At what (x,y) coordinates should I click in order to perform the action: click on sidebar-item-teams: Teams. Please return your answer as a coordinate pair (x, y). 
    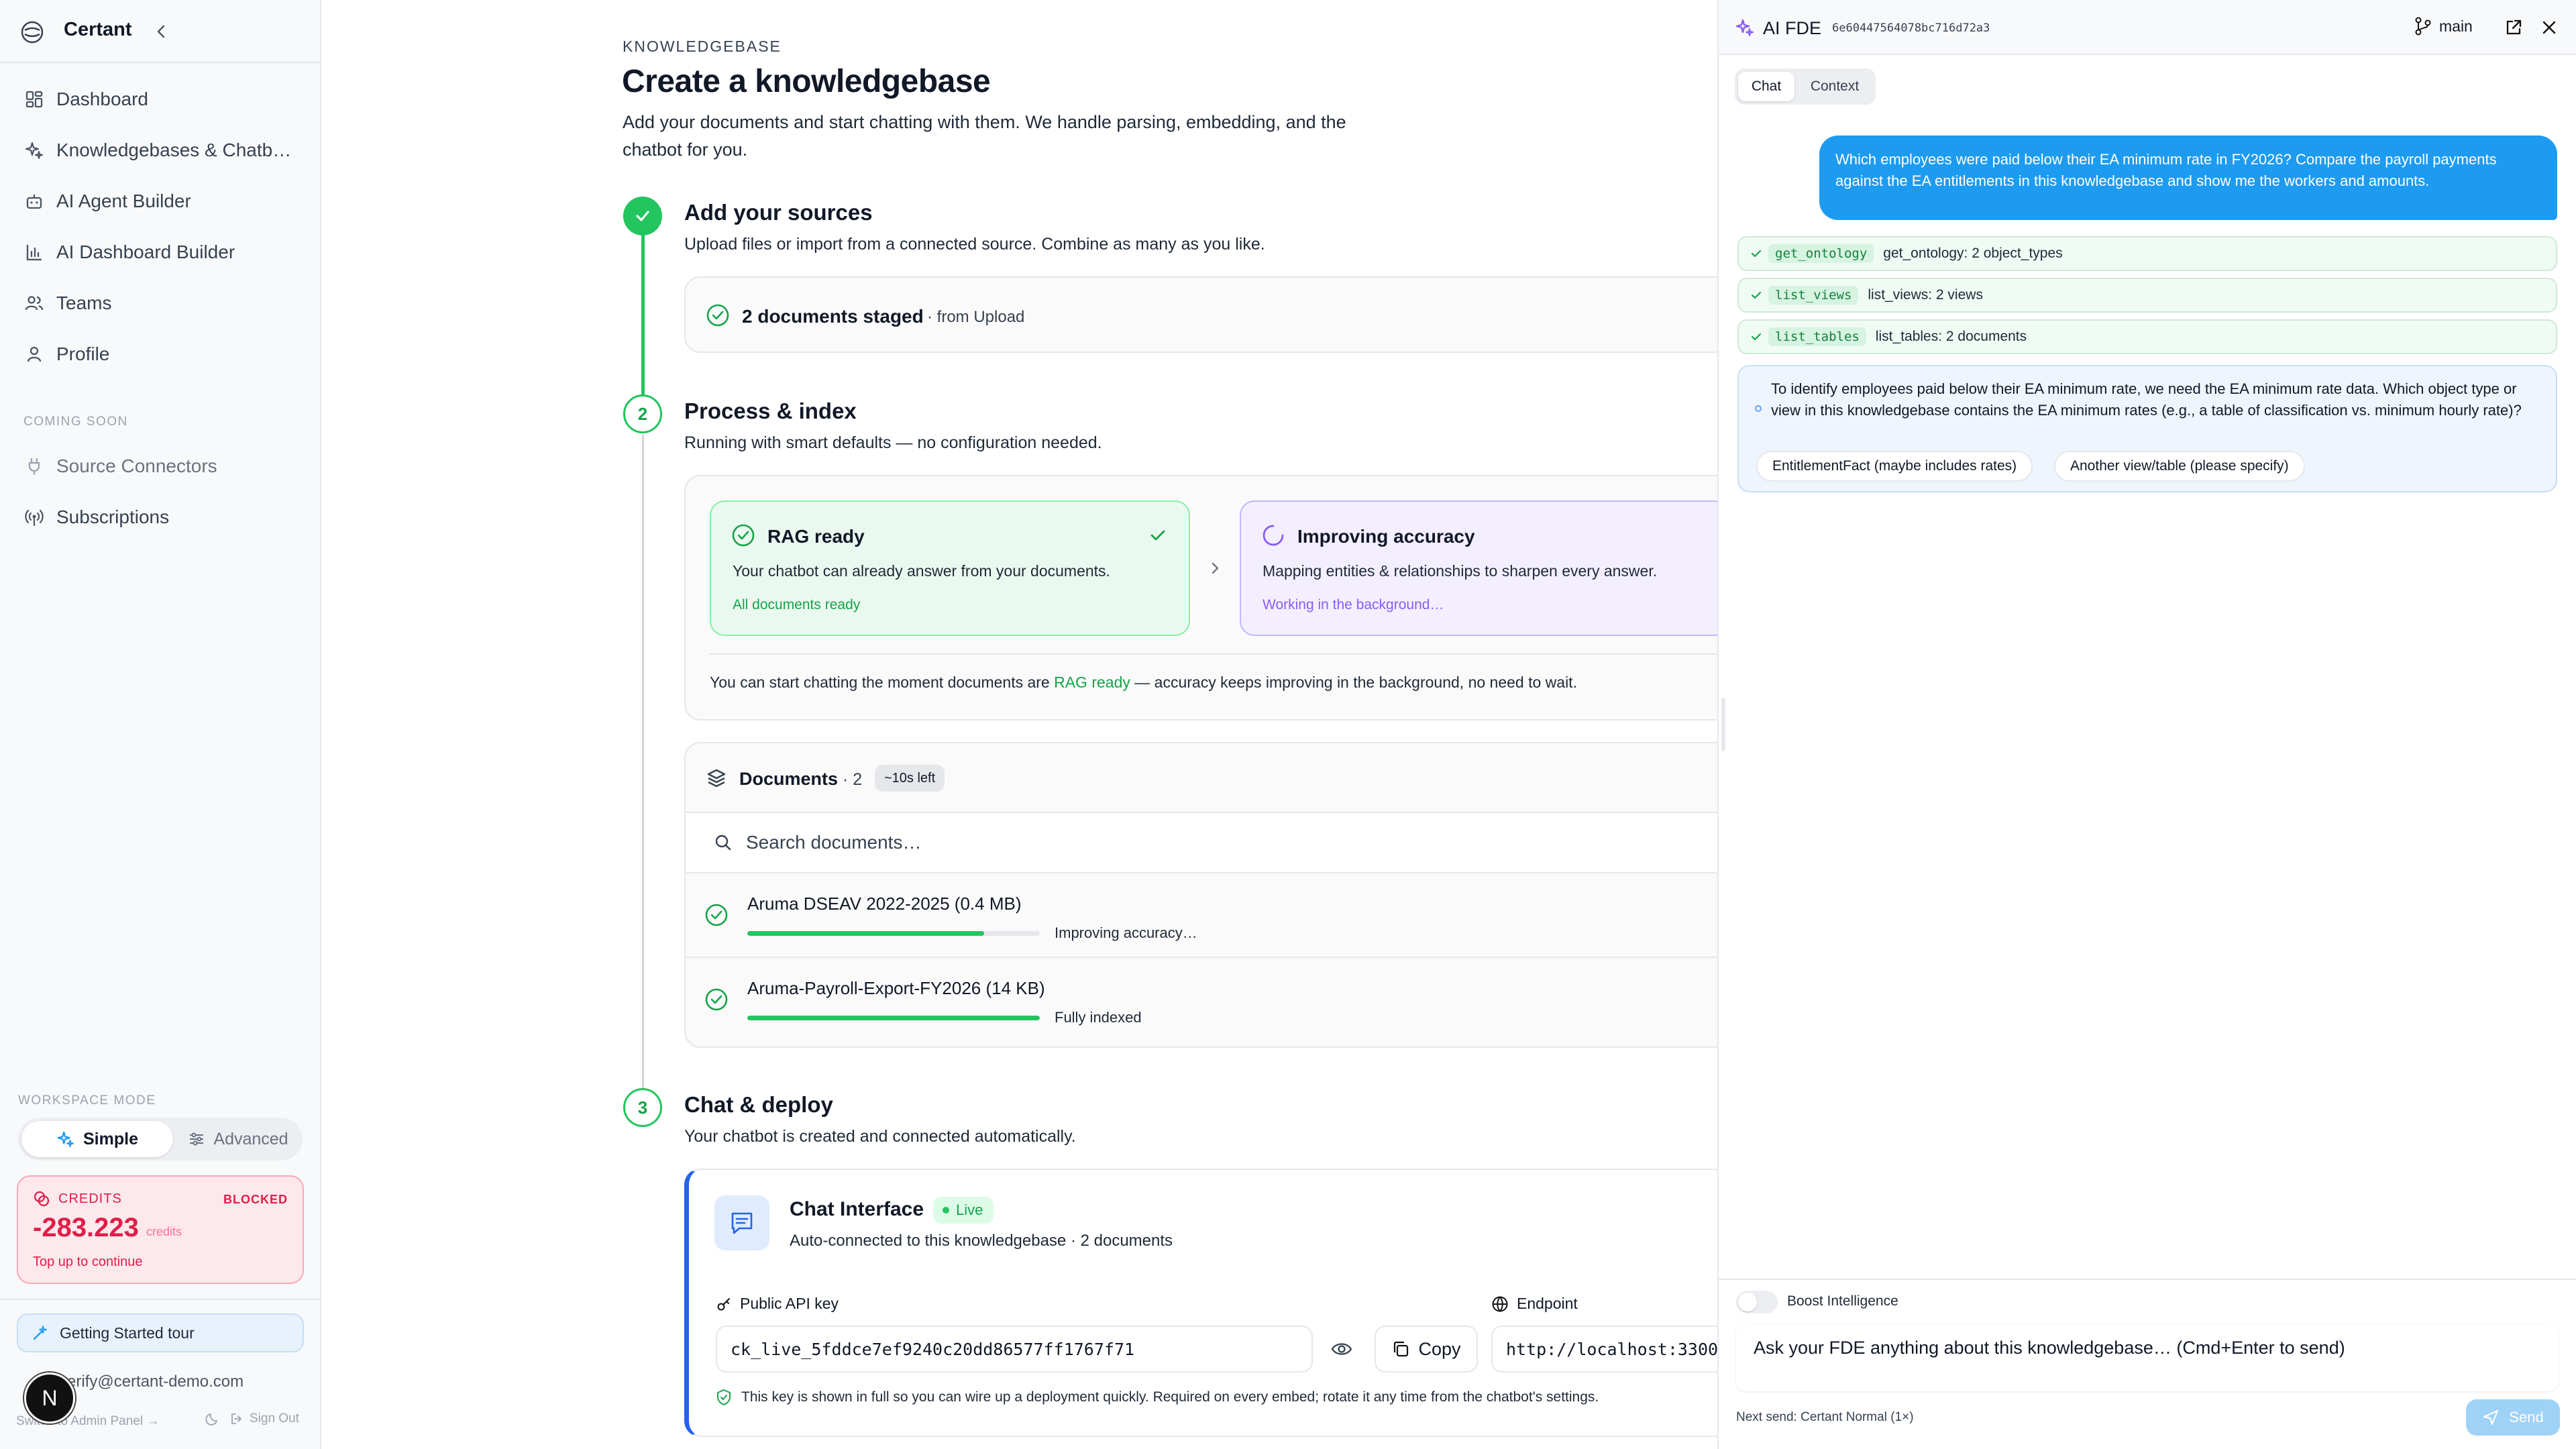
    Looking at the image, I should click on (164, 303).